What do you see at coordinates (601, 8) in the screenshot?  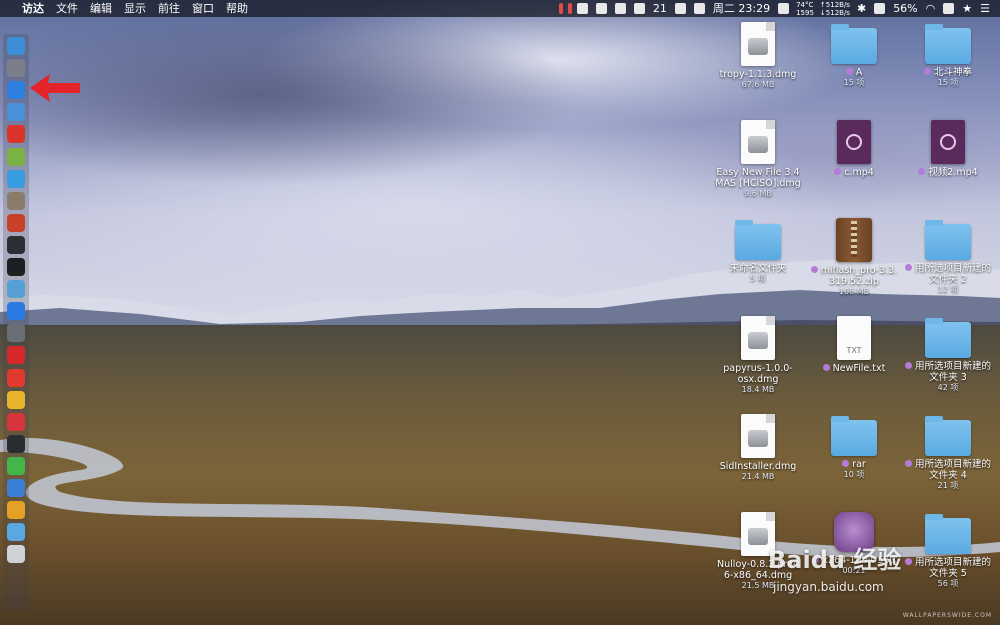 I see `pin-icon` at bounding box center [601, 8].